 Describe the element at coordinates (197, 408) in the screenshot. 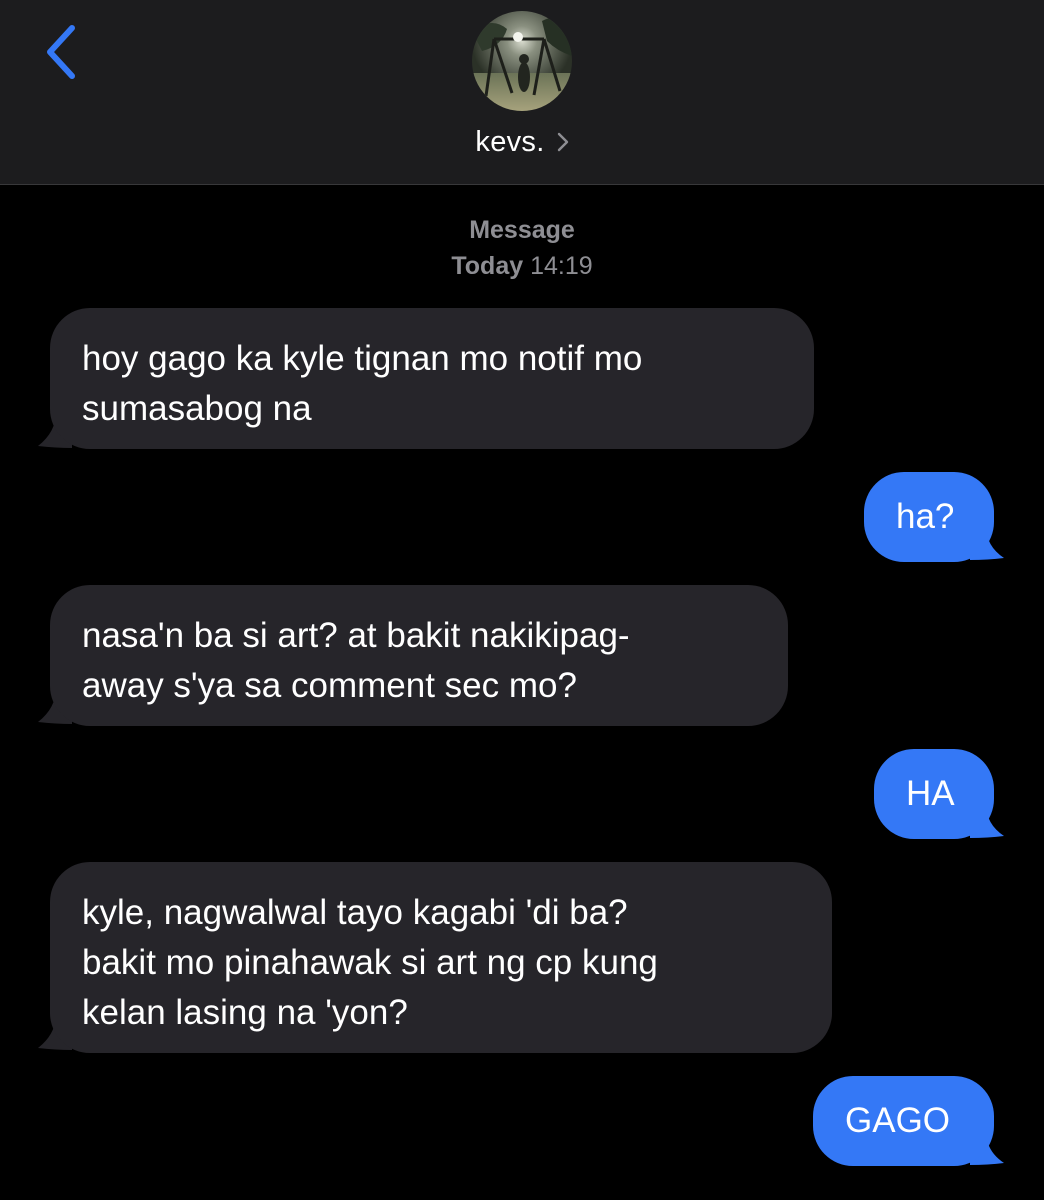

I see `message-line: sumasabog na` at that location.